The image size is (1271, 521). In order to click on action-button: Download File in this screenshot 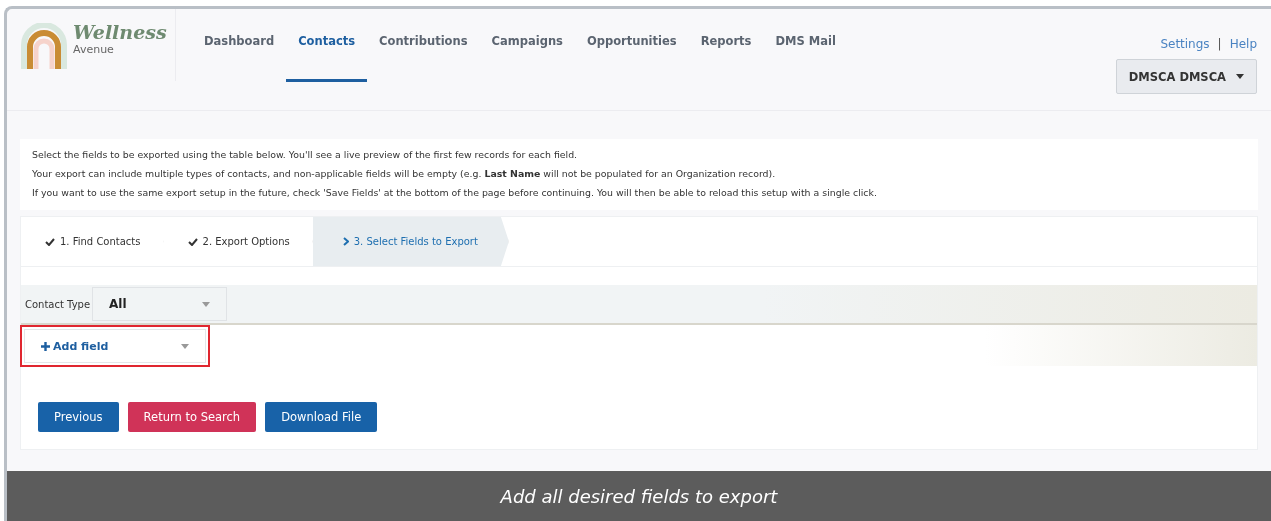, I will do `click(321, 417)`.